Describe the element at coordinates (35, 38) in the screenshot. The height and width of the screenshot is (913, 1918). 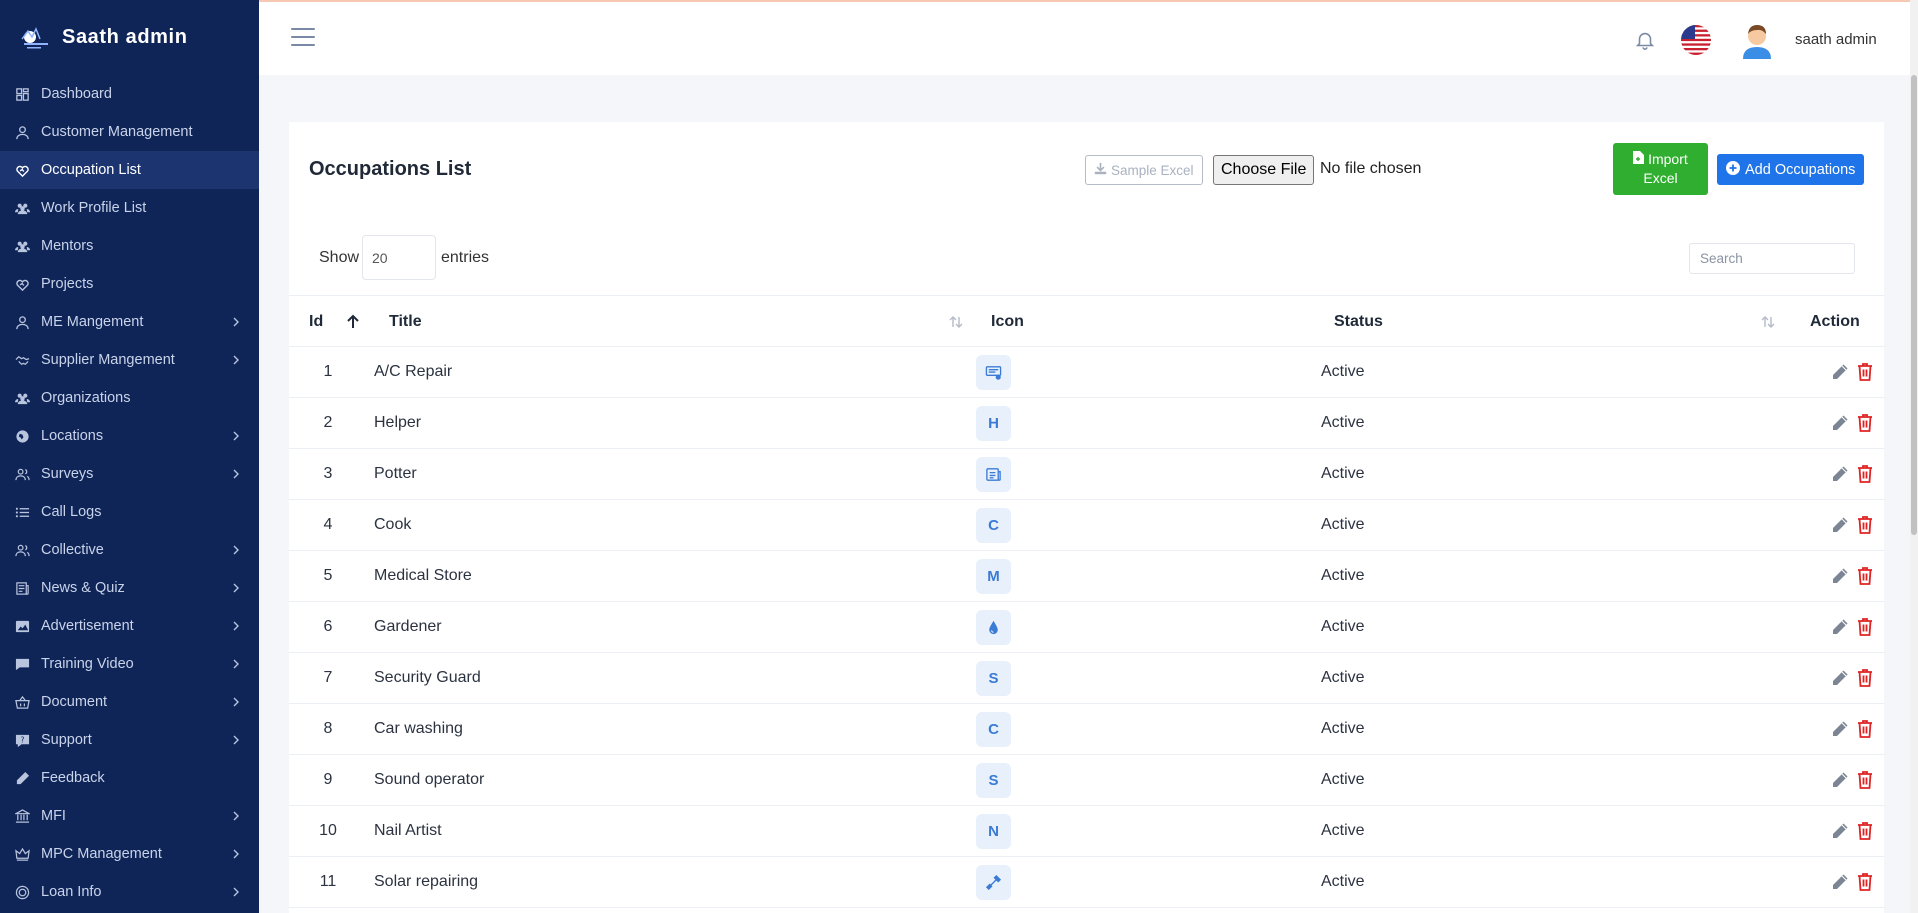
I see `saath-logo-icon` at that location.